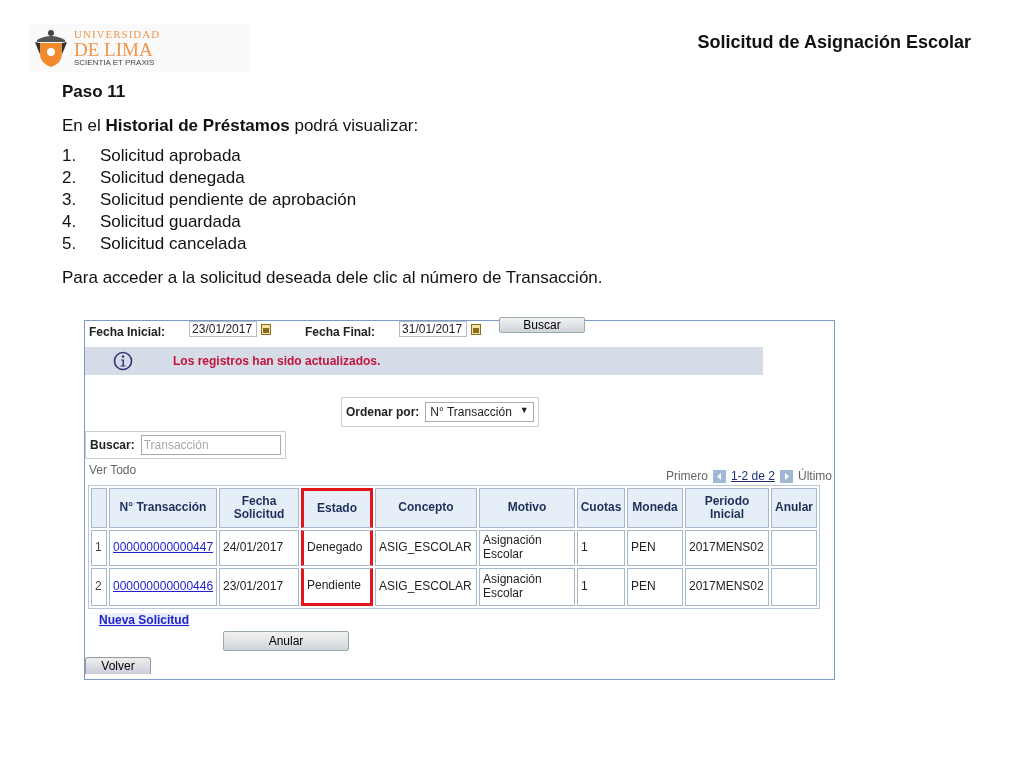  What do you see at coordinates (686, 476) in the screenshot?
I see `first-link: Primero` at bounding box center [686, 476].